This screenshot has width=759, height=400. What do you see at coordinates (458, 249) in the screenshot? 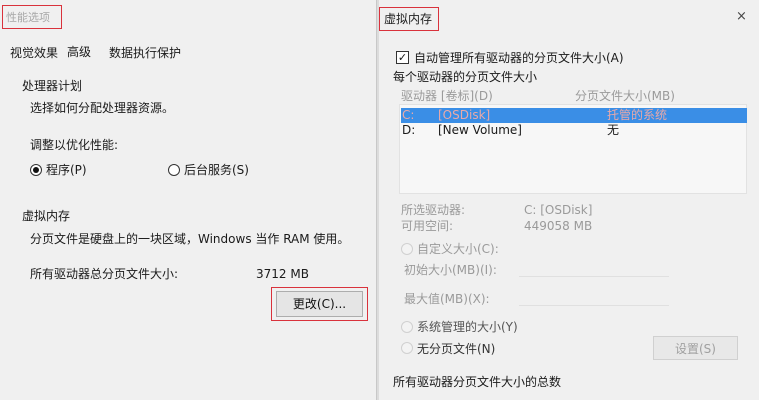
I see `custom-size-label: 自定义大小(C):` at bounding box center [458, 249].